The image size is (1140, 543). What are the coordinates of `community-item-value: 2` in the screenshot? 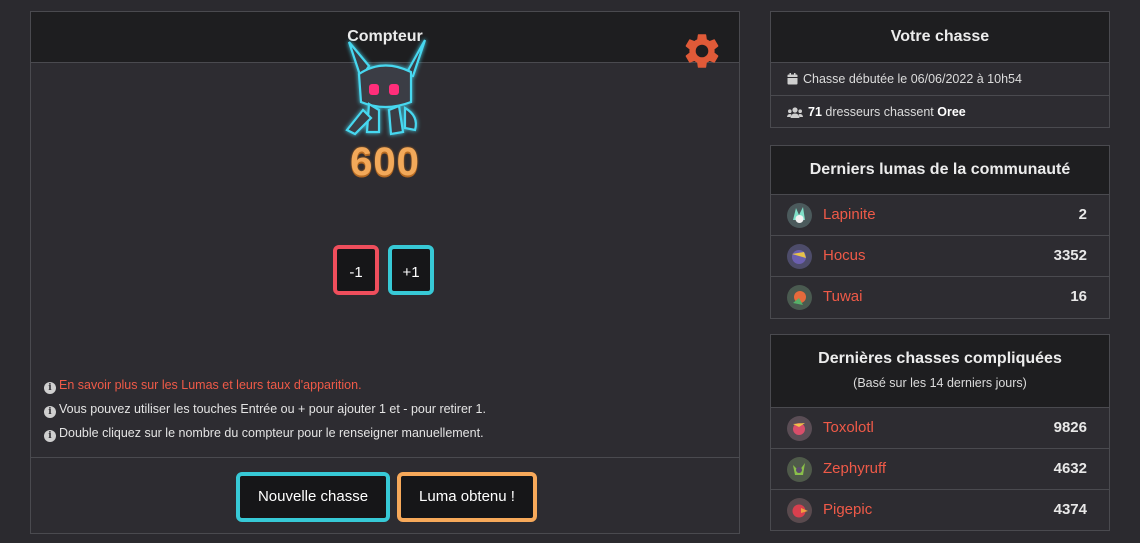 It's located at (1082, 214).